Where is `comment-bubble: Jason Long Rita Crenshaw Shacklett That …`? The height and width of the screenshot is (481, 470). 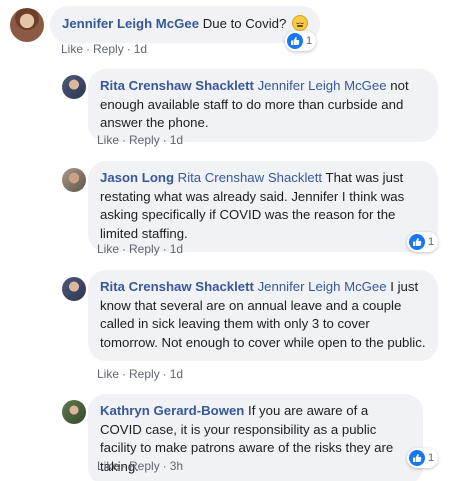
comment-bubble: Jason Long Rita Crenshaw Shacklett That … is located at coordinates (263, 206).